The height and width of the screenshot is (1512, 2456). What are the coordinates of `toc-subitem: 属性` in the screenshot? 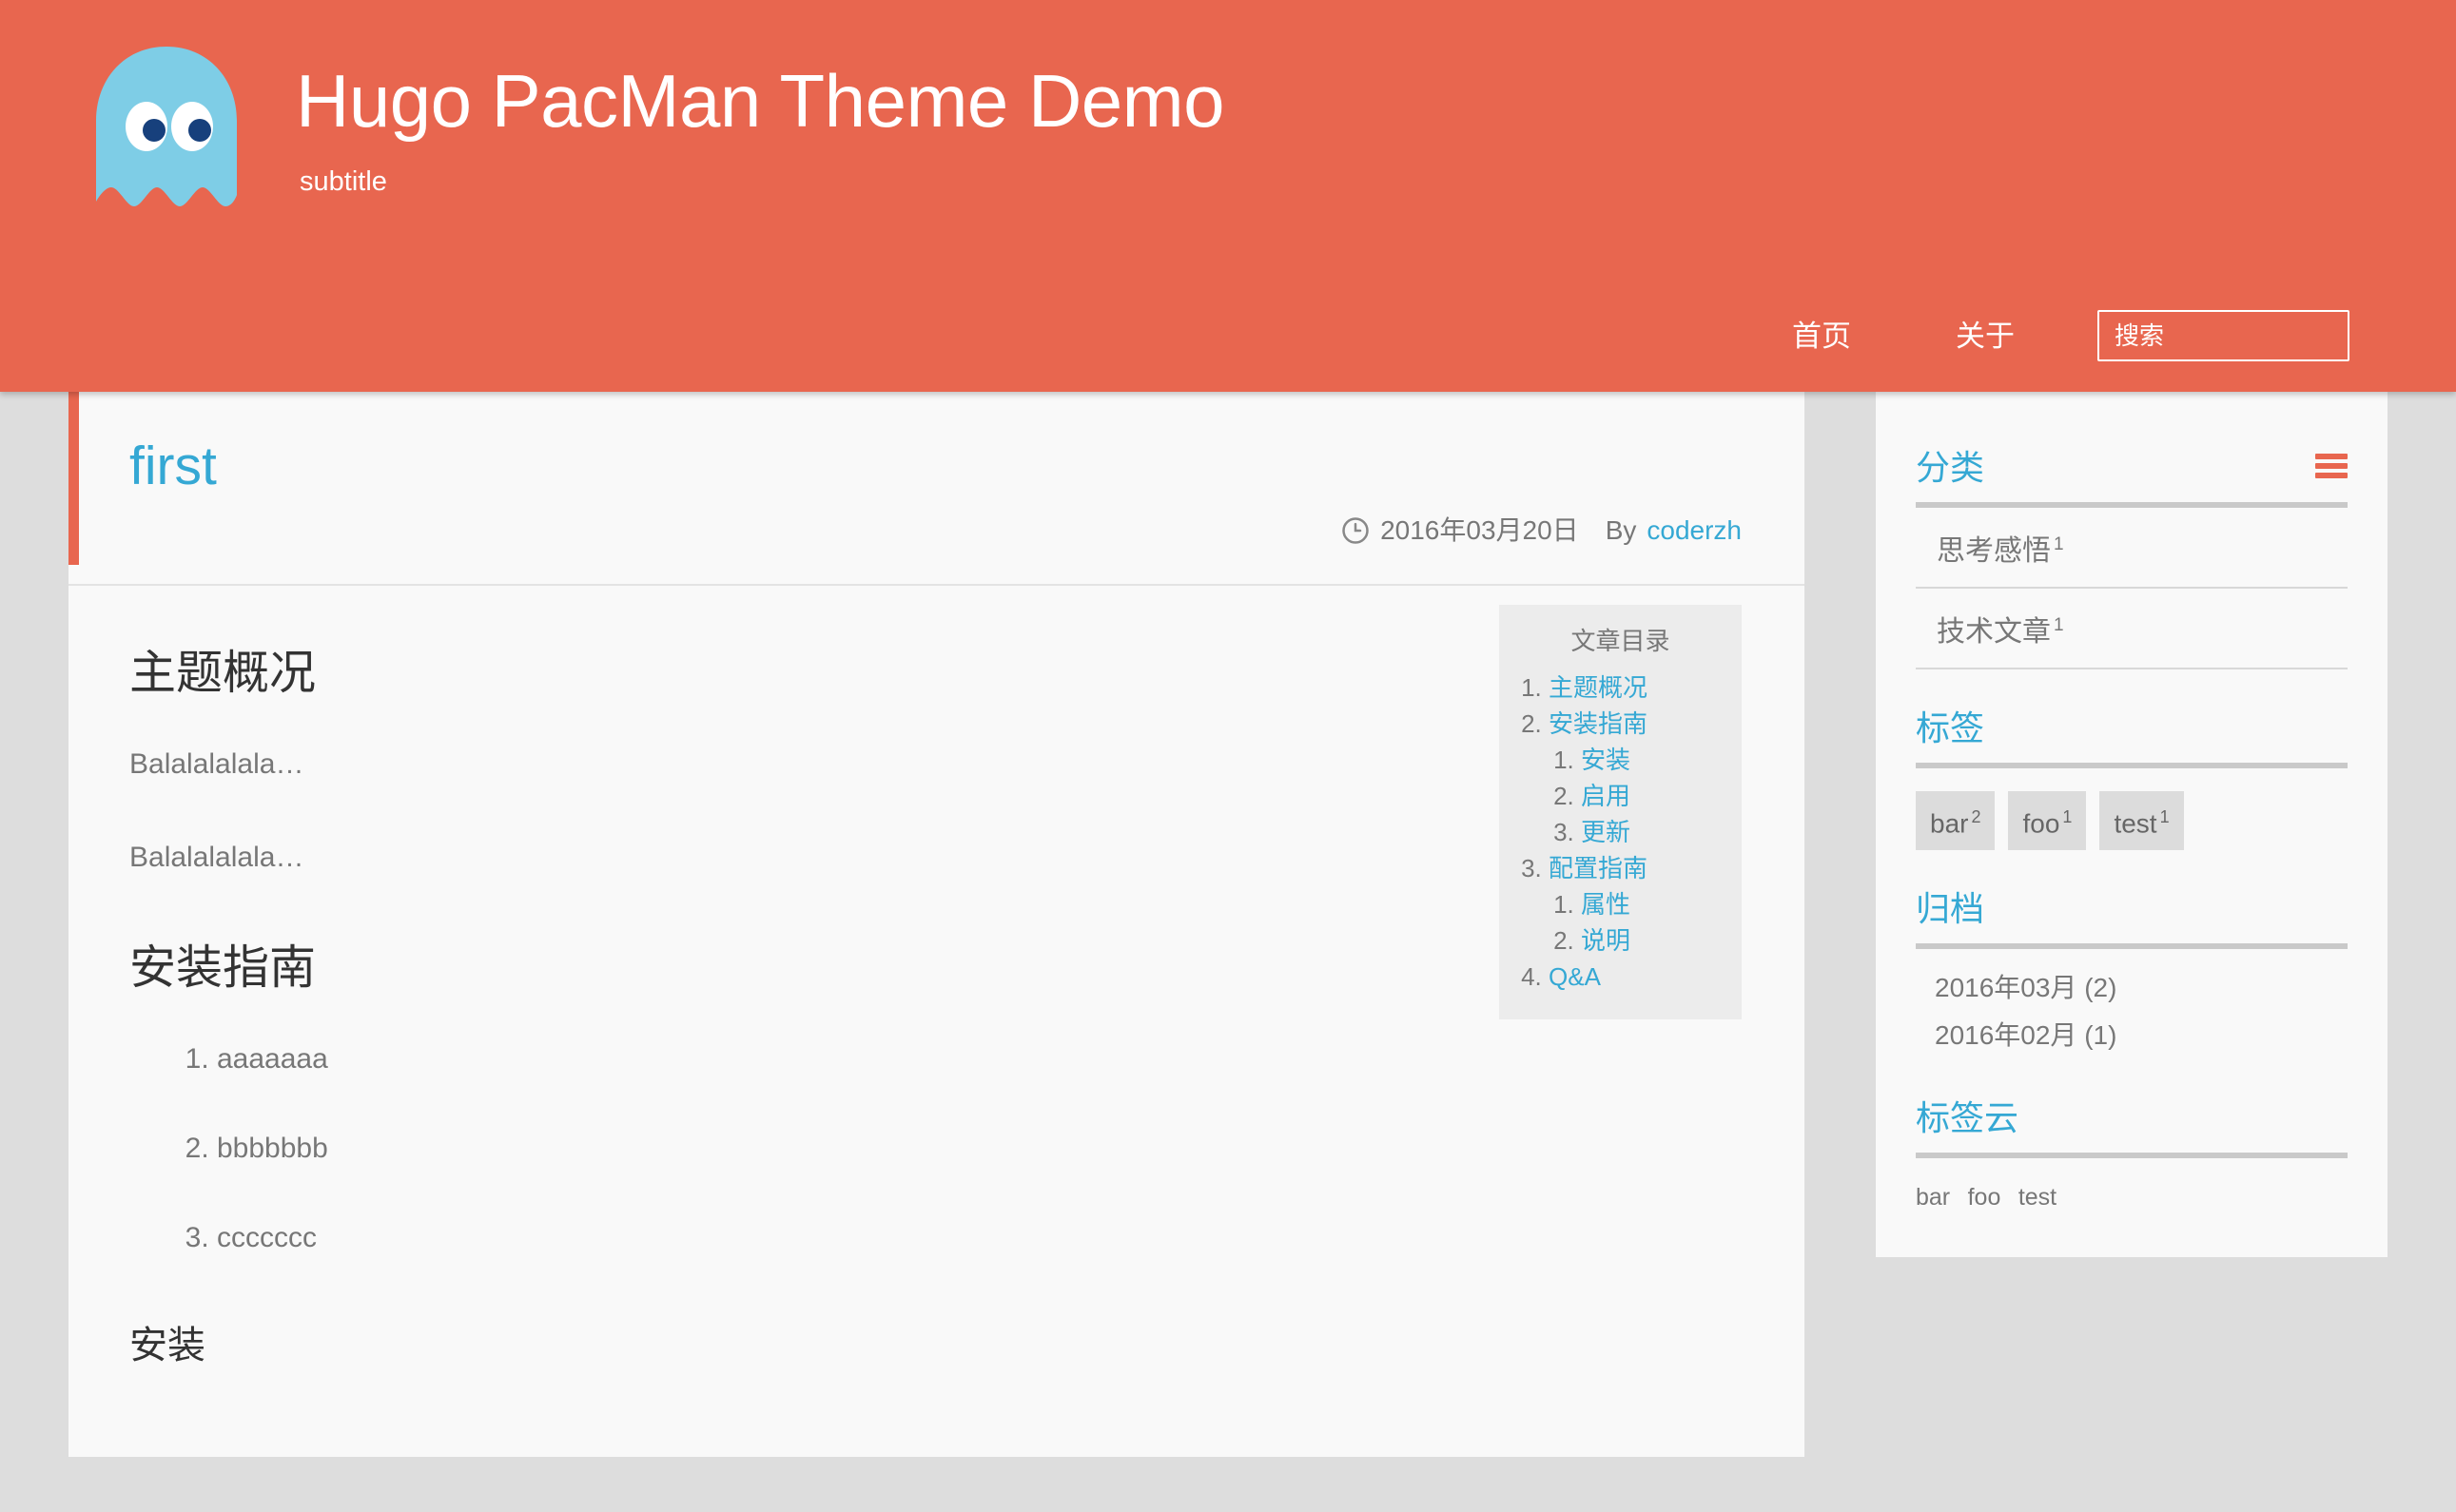 It's located at (1653, 904).